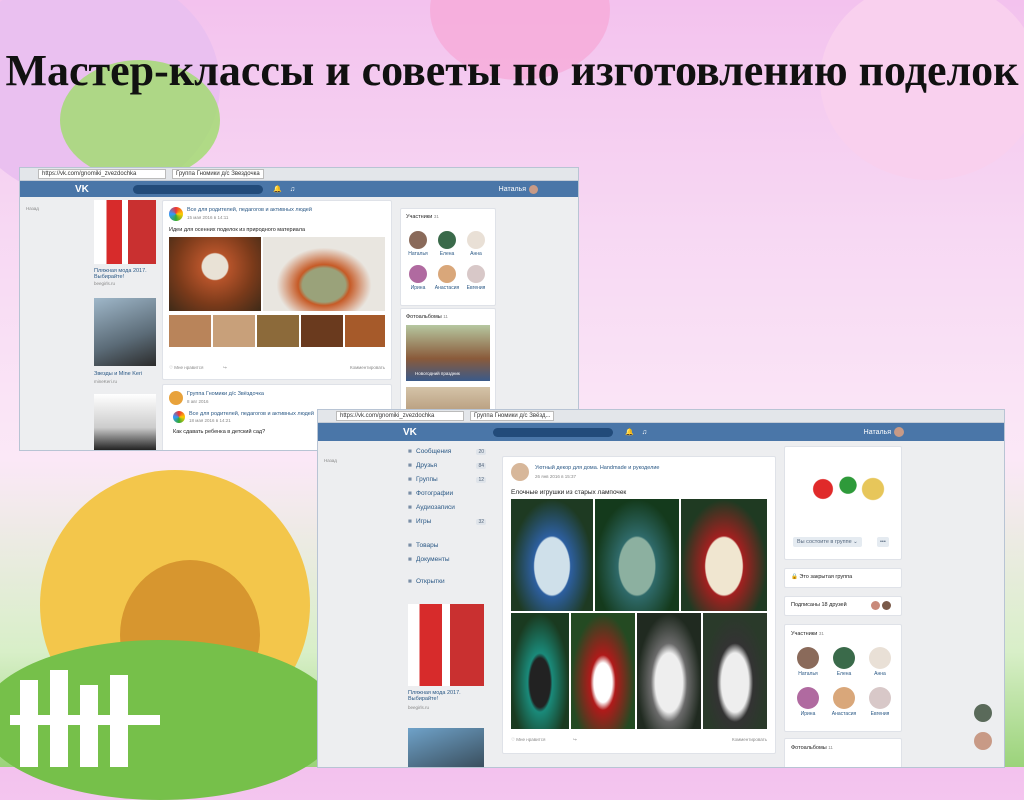 This screenshot has height=800, width=1024. I want to click on ad-image-stroller, so click(125, 332).